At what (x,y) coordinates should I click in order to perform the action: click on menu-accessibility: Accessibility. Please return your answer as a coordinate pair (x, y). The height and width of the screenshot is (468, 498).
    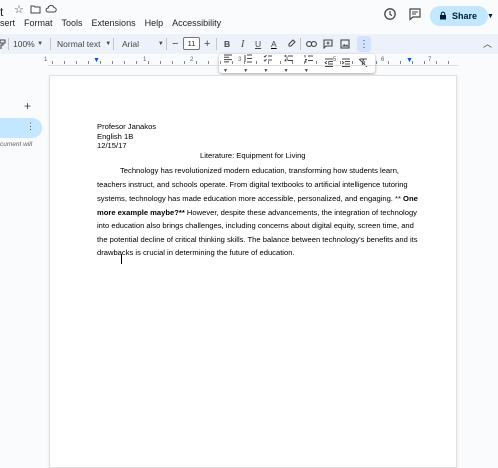
    Looking at the image, I should click on (196, 23).